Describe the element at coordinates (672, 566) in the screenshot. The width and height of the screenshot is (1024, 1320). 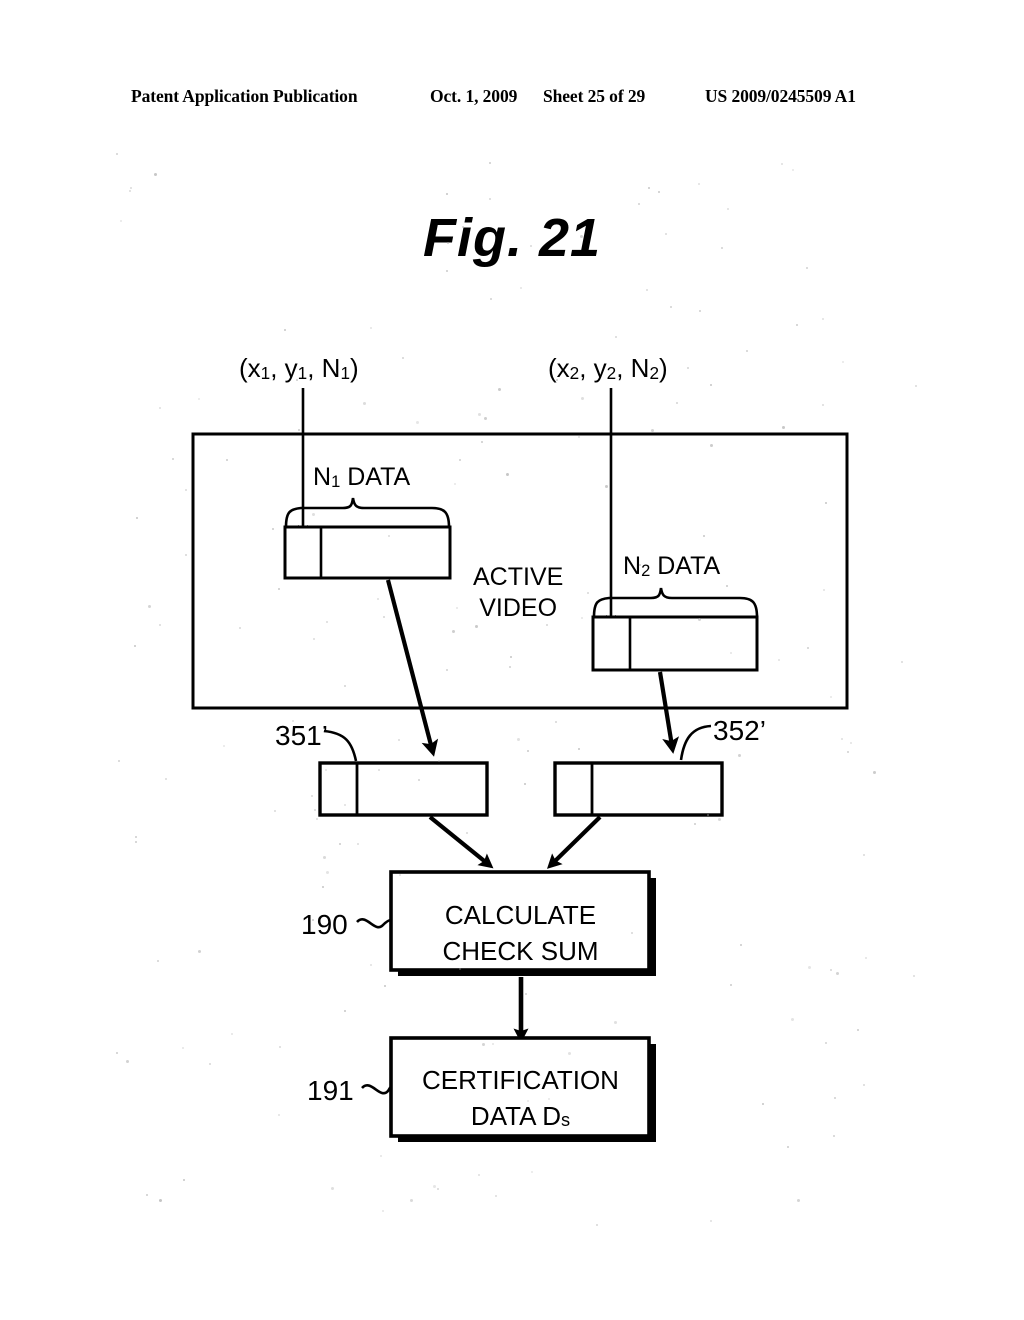
I see `n2-data-label: N2 DATA` at that location.